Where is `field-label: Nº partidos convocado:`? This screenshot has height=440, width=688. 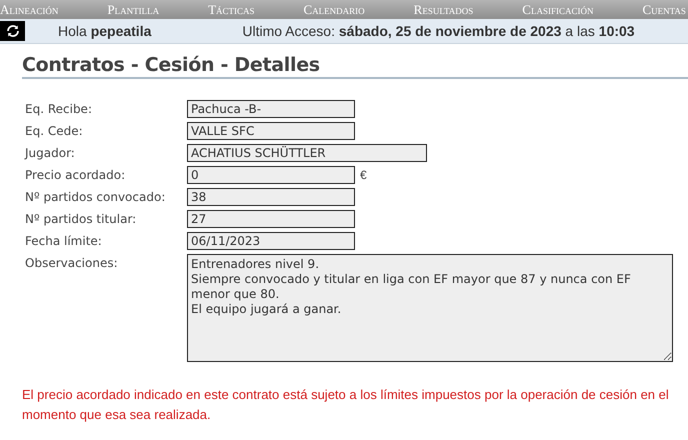
field-label: Nº partidos convocado: is located at coordinates (95, 197).